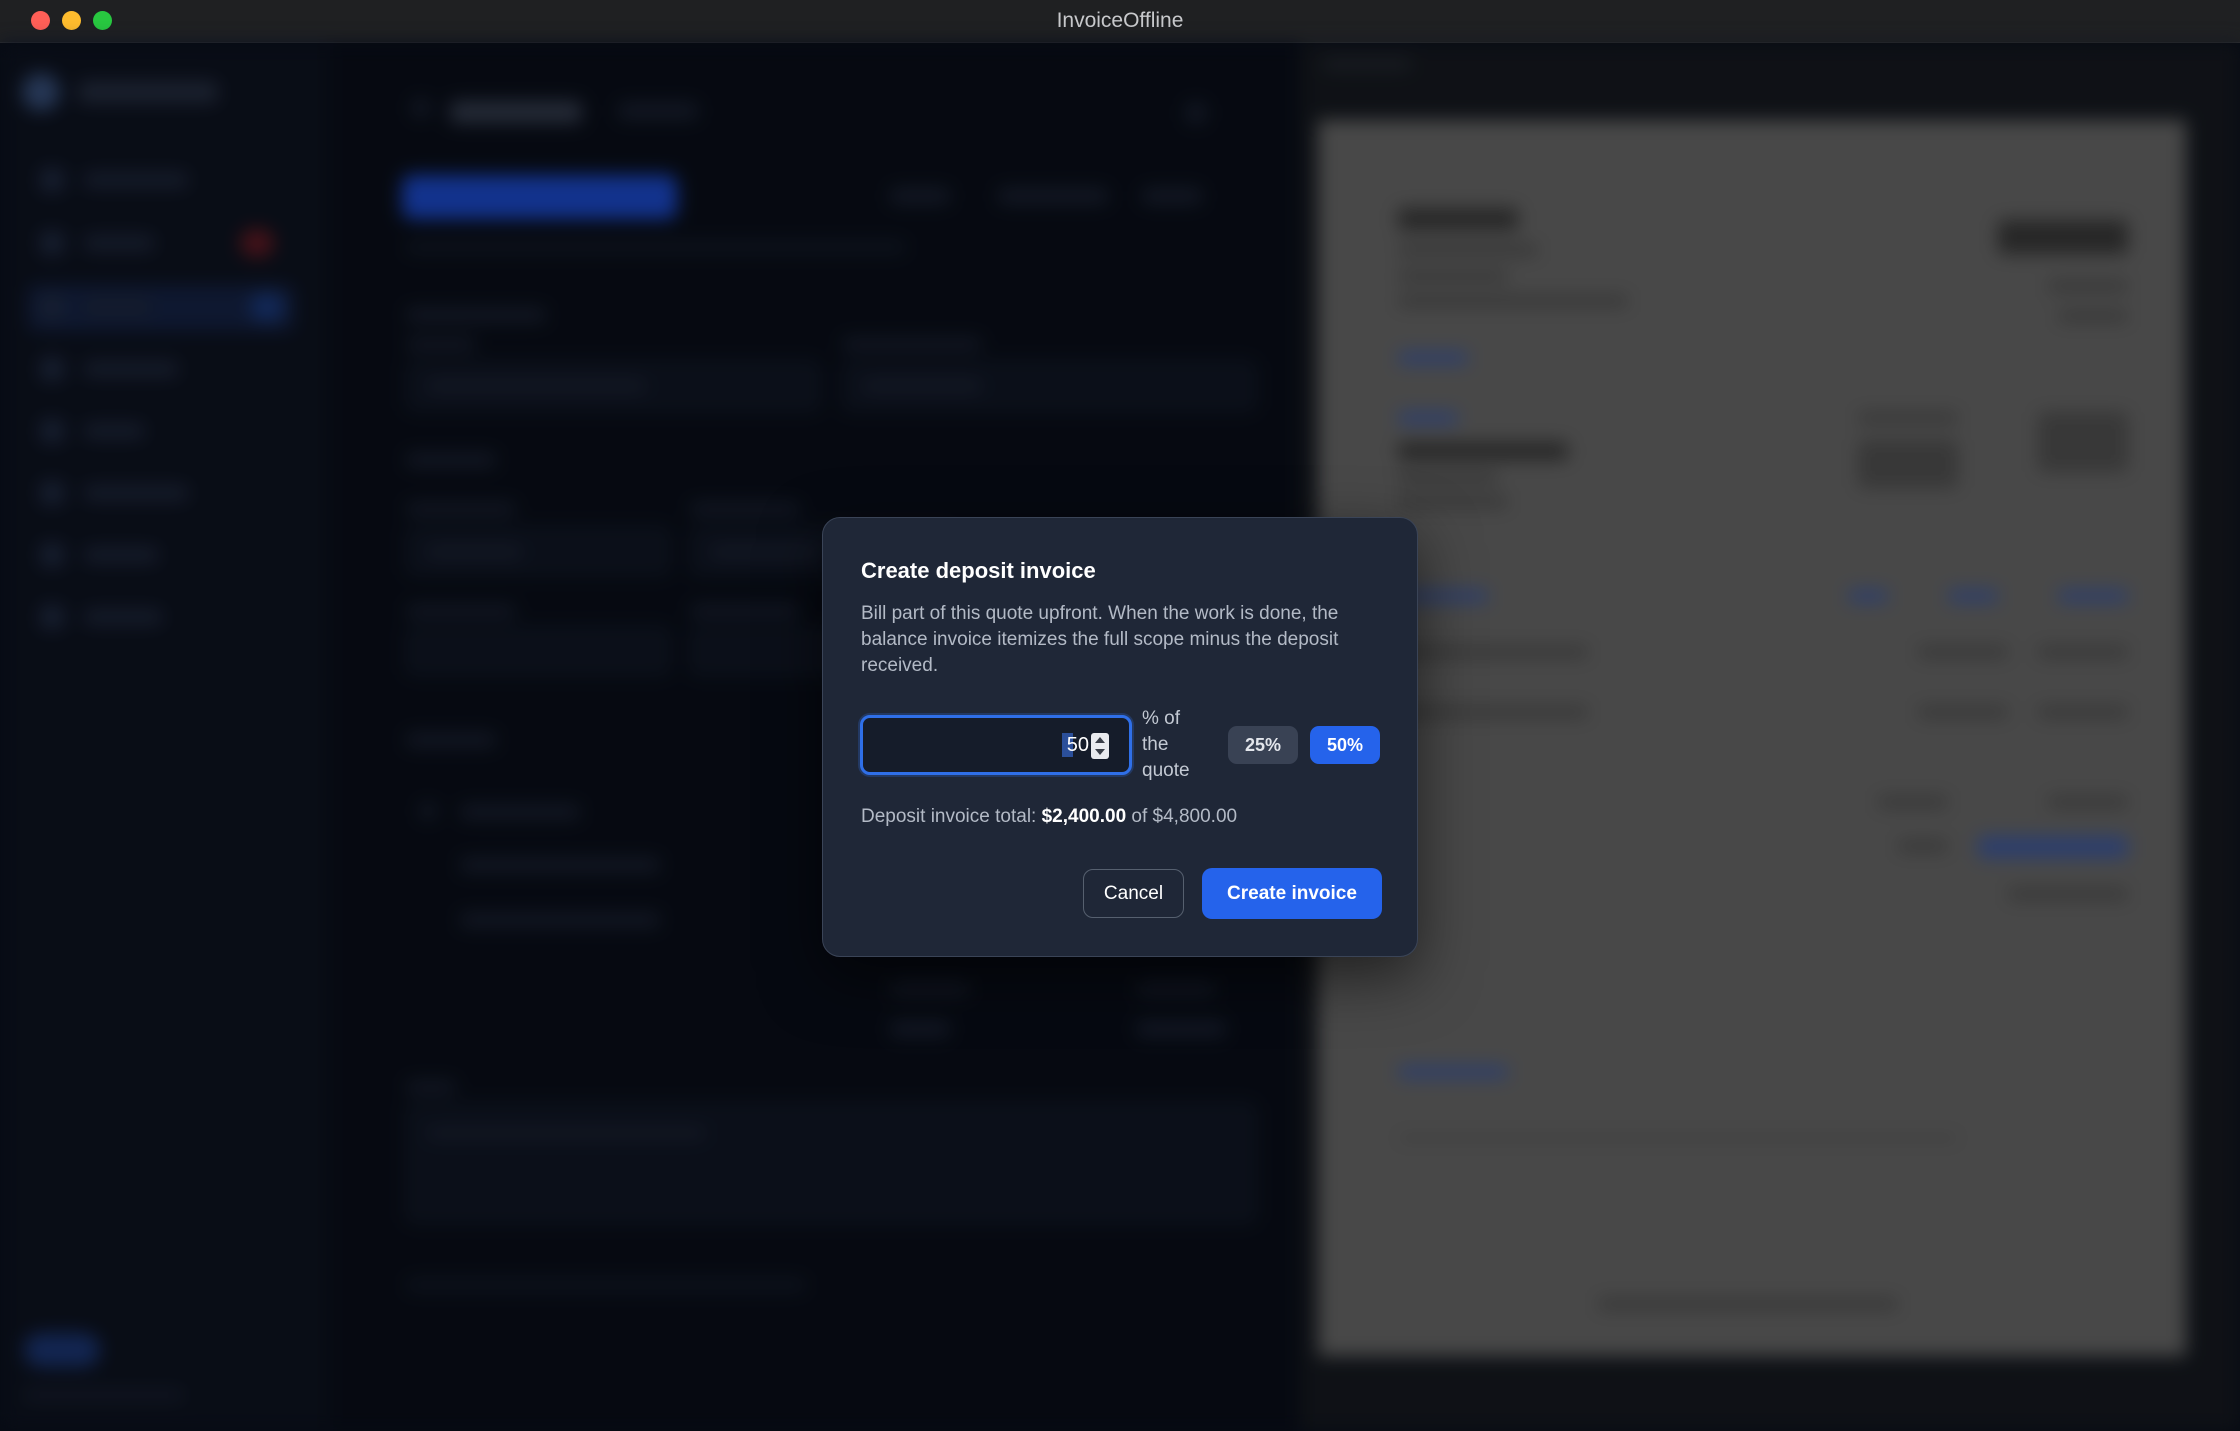  What do you see at coordinates (1184, 816) in the screenshot?
I see `quote-total-text: of $4,800.00` at bounding box center [1184, 816].